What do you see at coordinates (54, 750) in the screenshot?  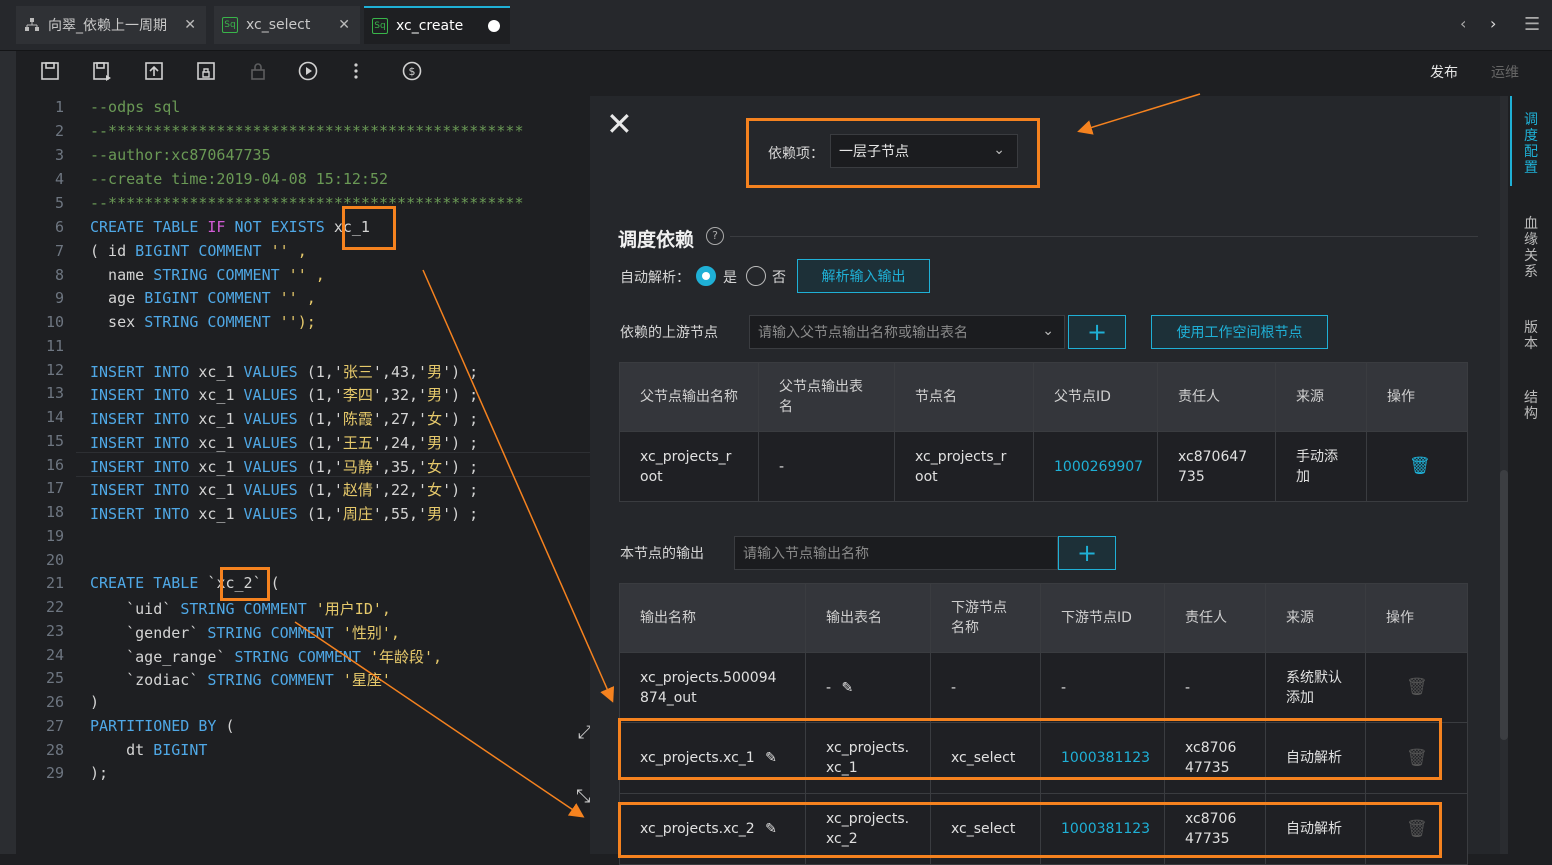 I see `line-number: 28` at bounding box center [54, 750].